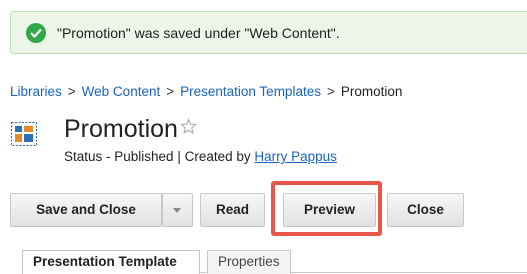 Image resolution: width=527 pixels, height=274 pixels. I want to click on save-and-close-button: Save and Close, so click(86, 210).